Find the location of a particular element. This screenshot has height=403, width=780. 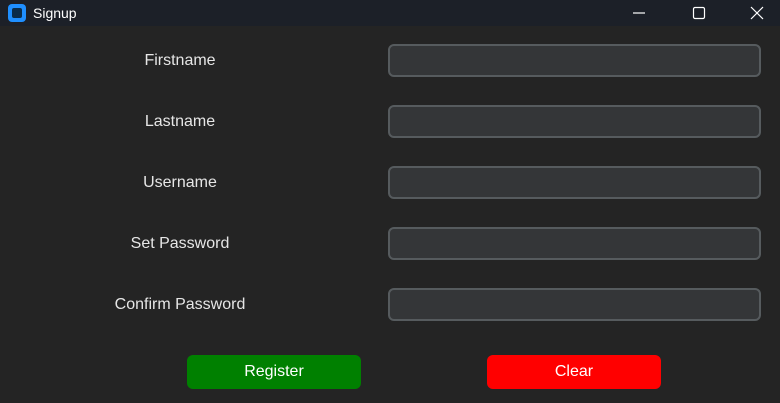

set-password-label: Set Password is located at coordinates (180, 243).